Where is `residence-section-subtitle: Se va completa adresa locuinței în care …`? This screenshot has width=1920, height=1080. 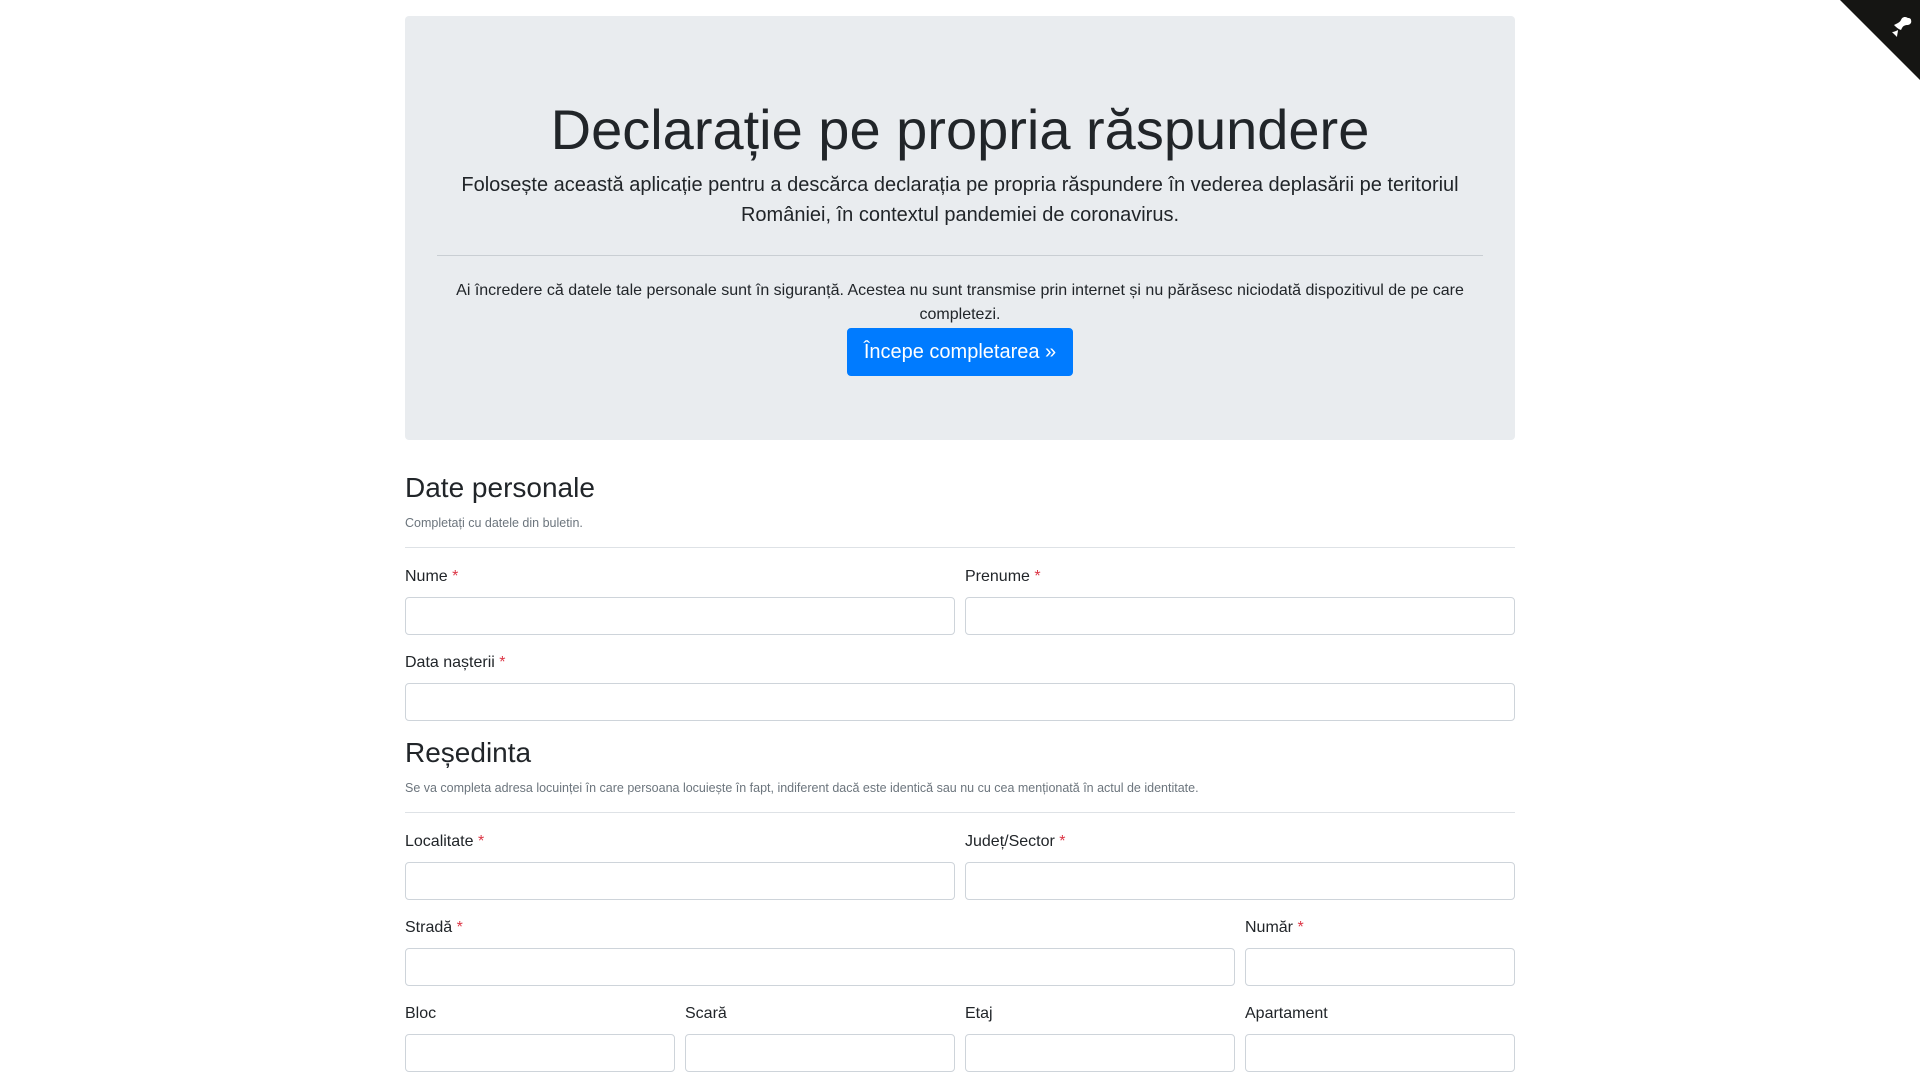 residence-section-subtitle: Se va completa adresa locuinței în care … is located at coordinates (802, 788).